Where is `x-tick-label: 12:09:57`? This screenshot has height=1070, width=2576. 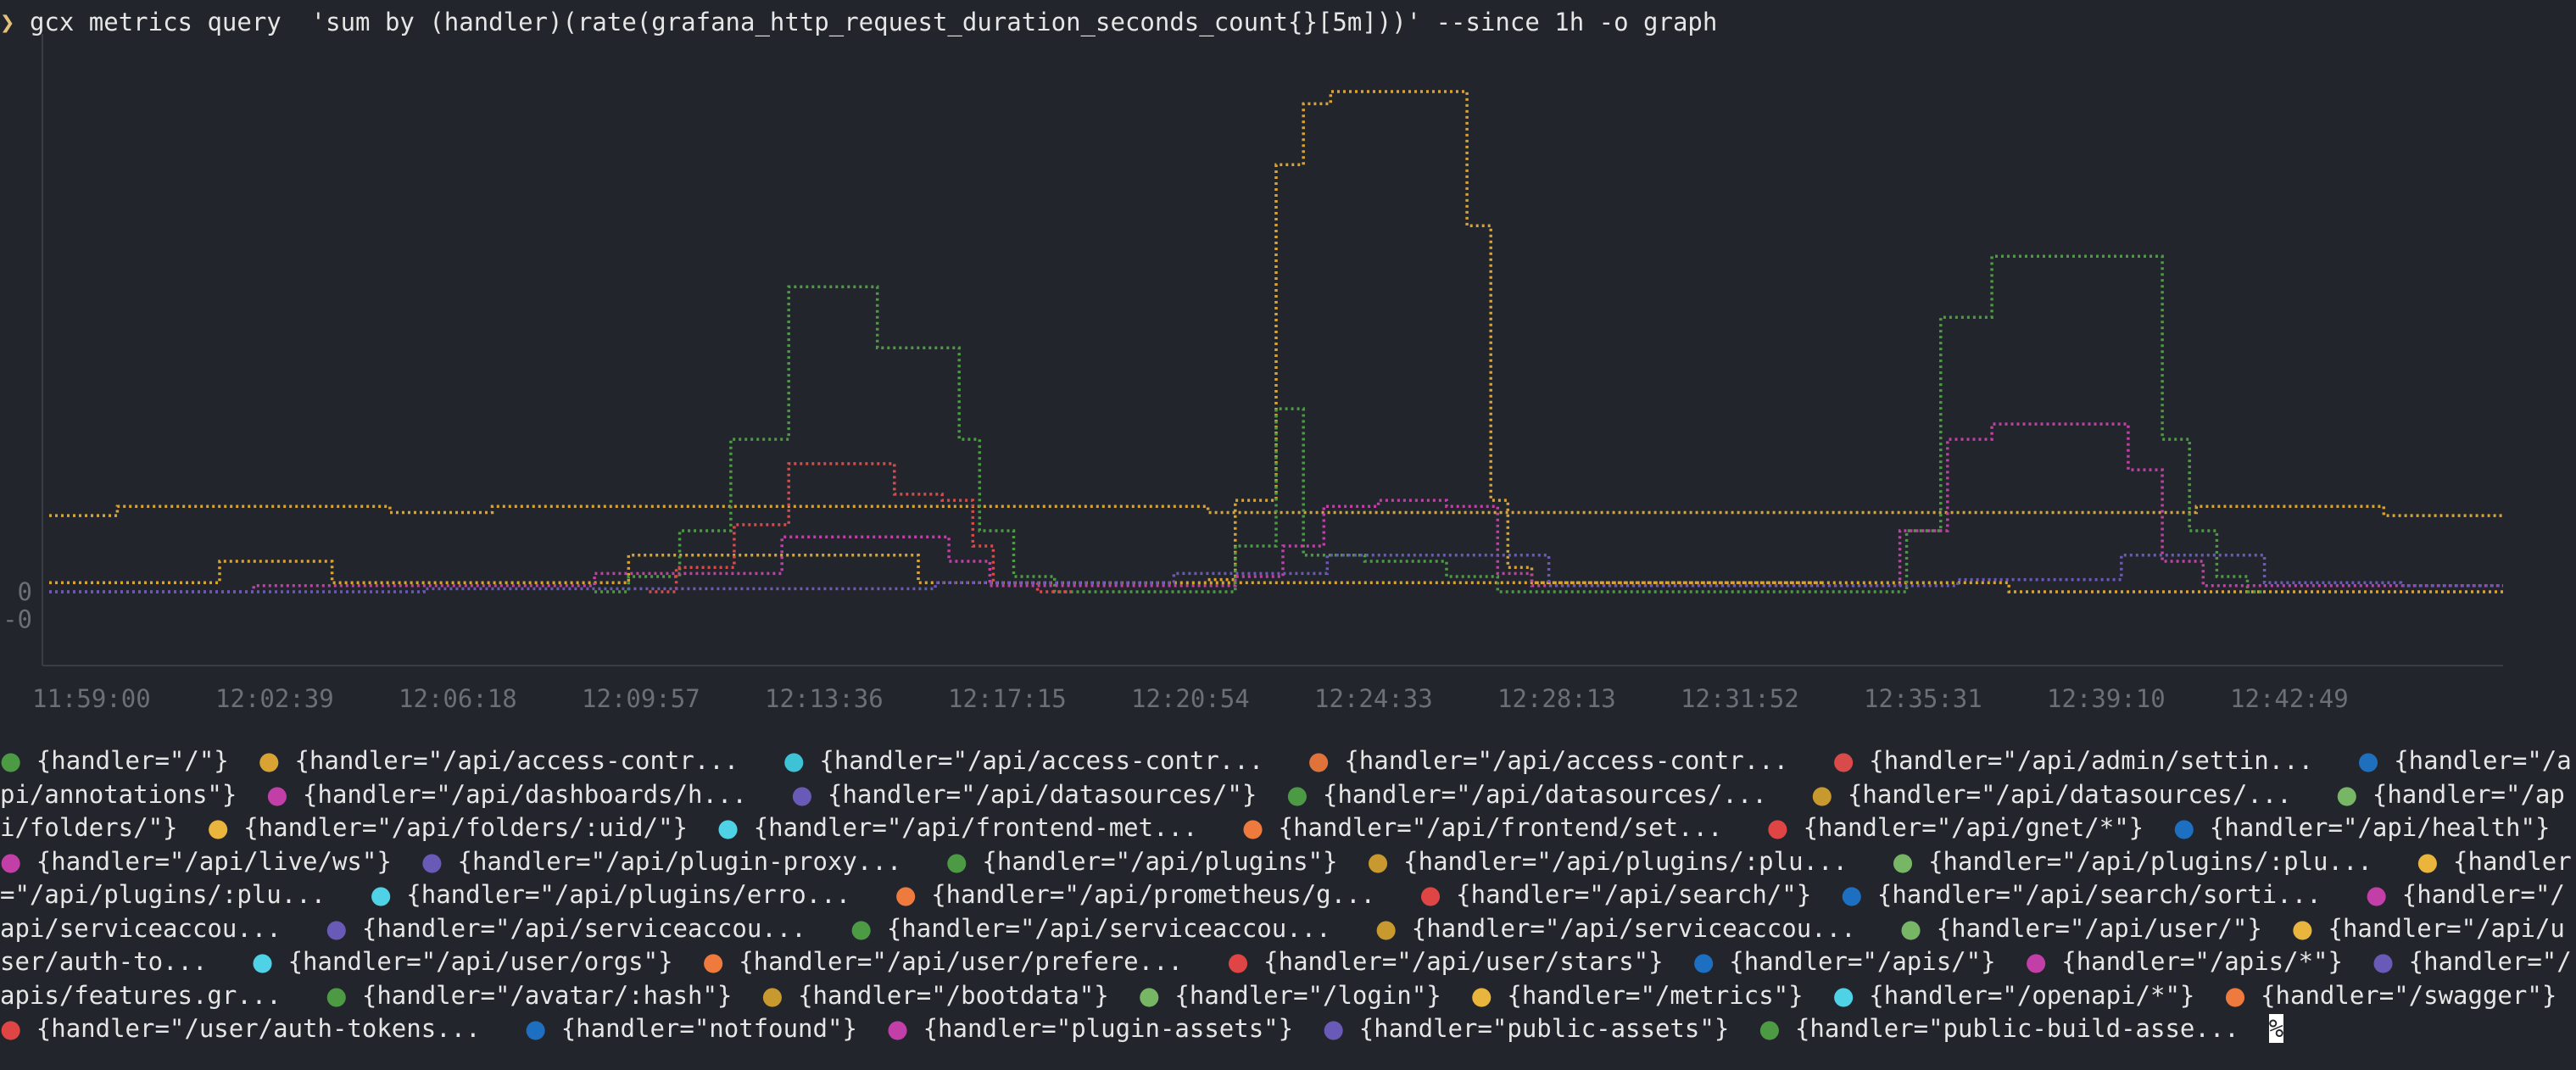 x-tick-label: 12:09:57 is located at coordinates (641, 698).